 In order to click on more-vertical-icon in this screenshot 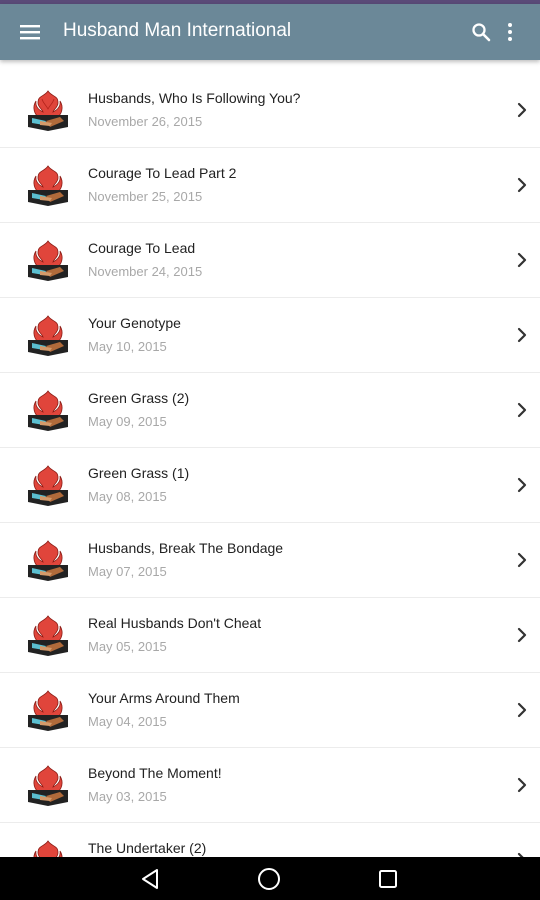, I will do `click(510, 32)`.